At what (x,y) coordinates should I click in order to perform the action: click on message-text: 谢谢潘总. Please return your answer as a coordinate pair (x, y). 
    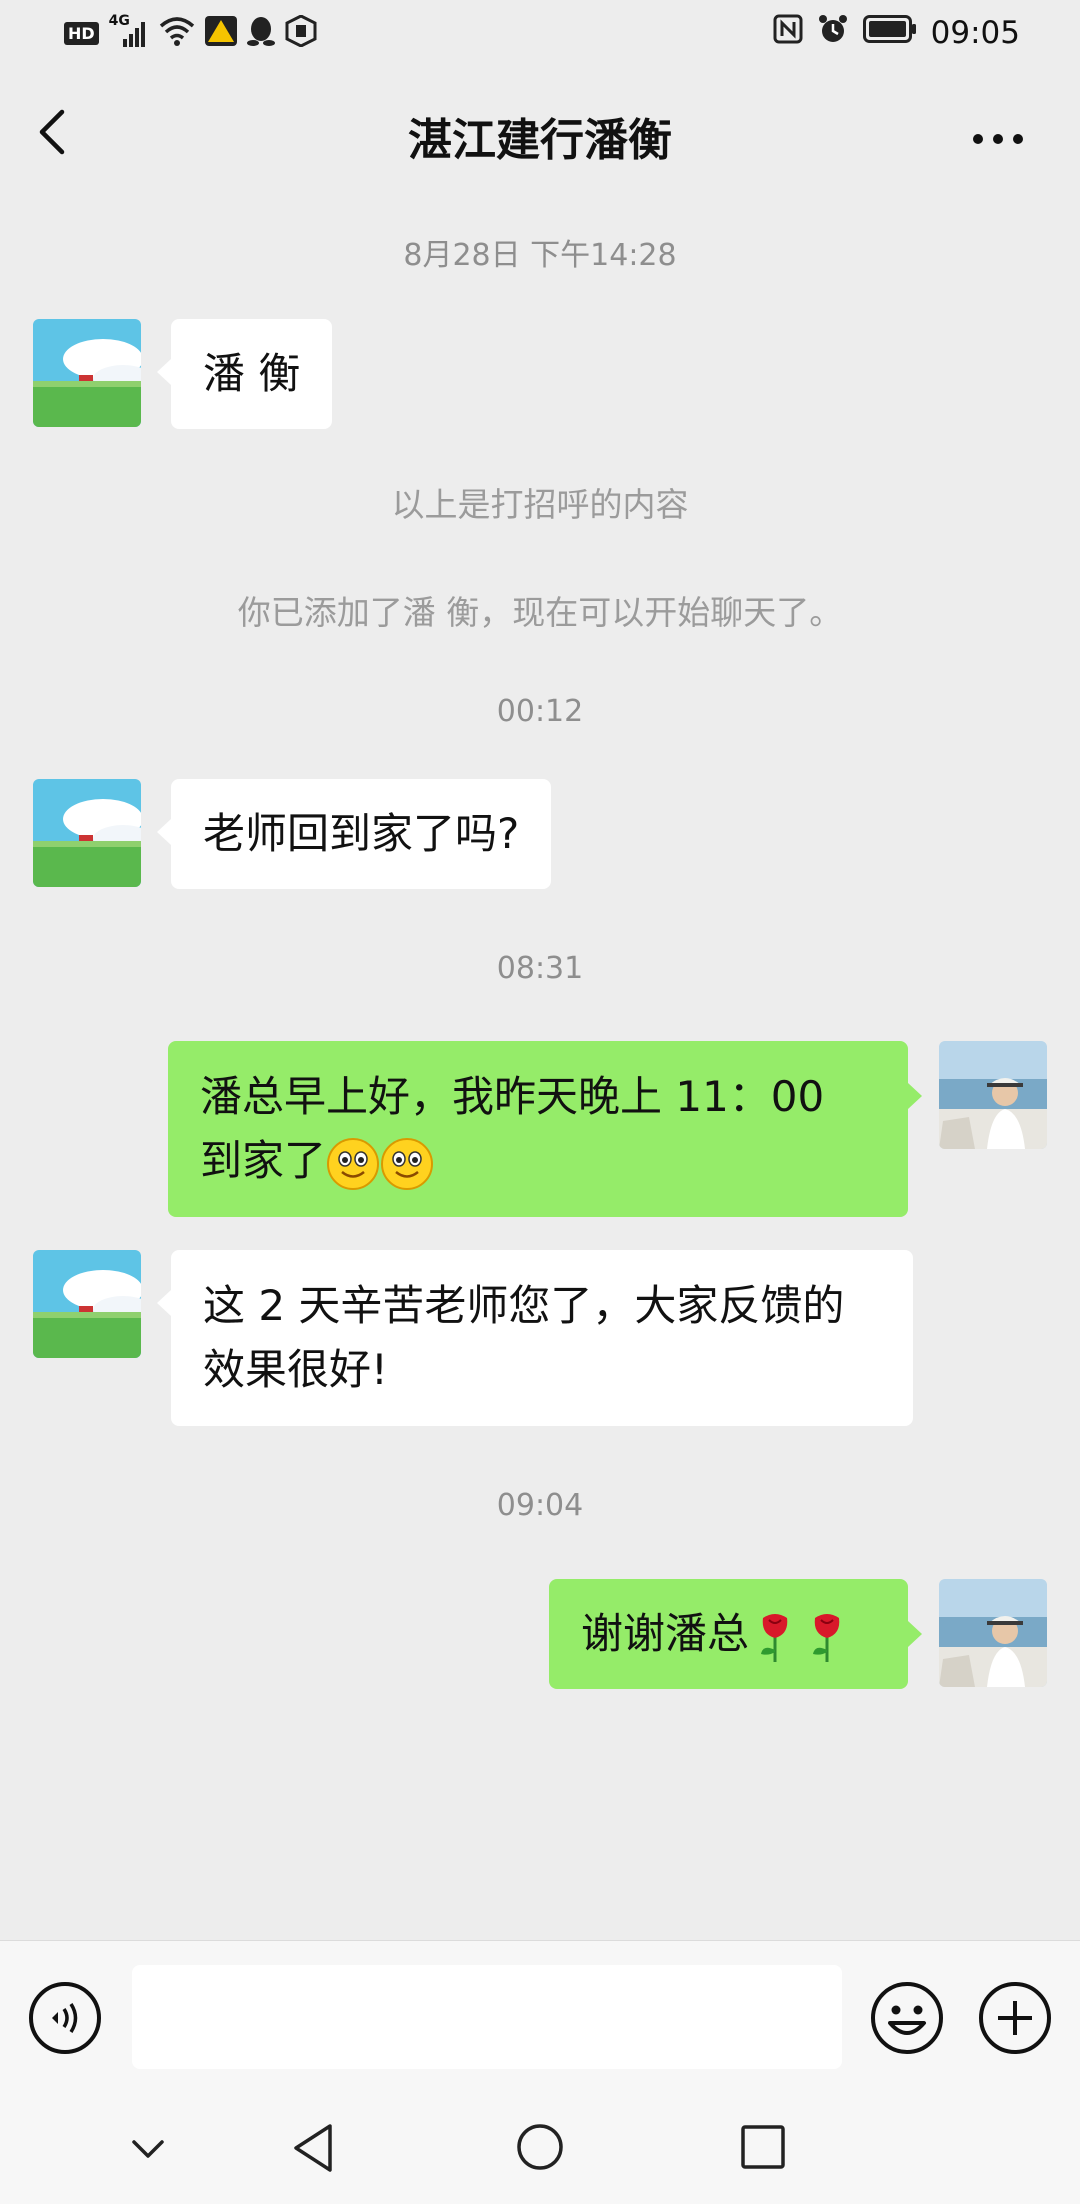
    Looking at the image, I should click on (665, 1633).